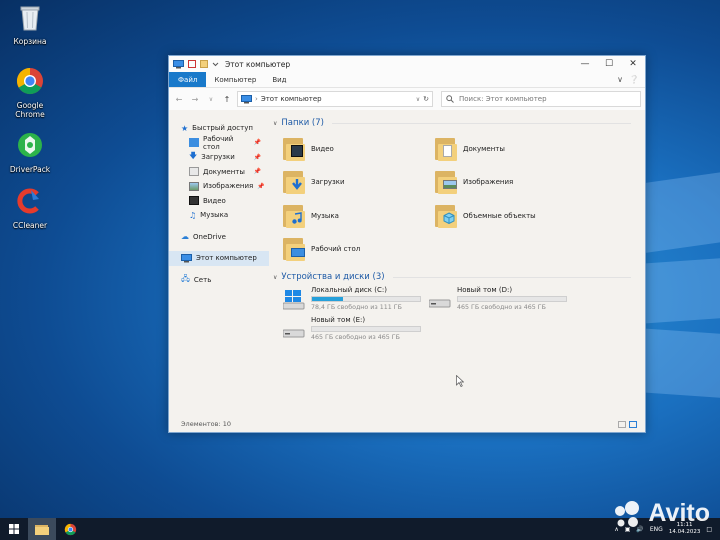  Describe the element at coordinates (336, 249) in the screenshot. I see `folder-label: Рабочий стол` at that location.